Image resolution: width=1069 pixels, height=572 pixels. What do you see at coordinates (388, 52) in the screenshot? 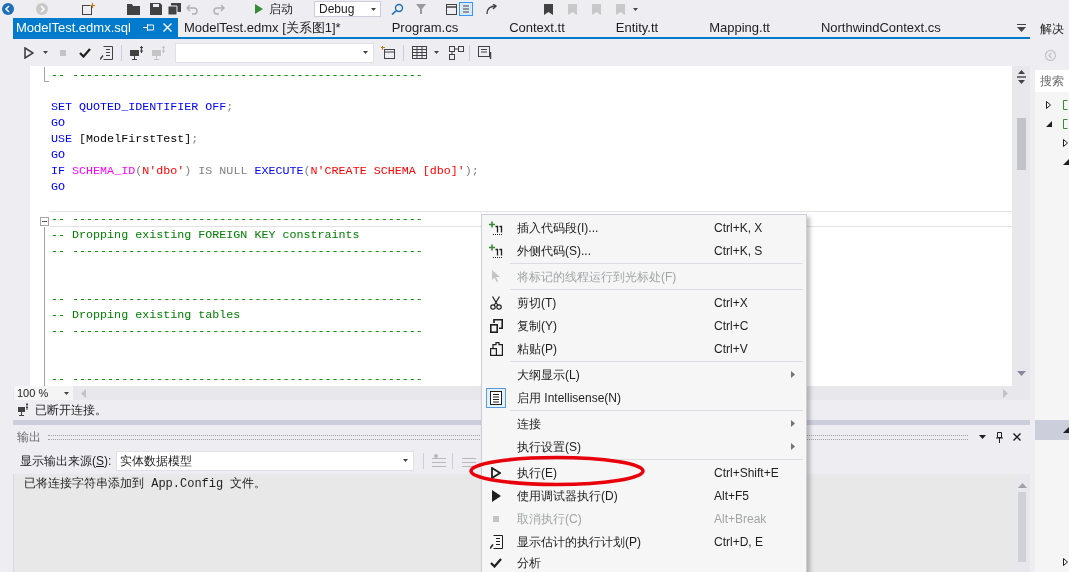
I see `results-window-icon` at bounding box center [388, 52].